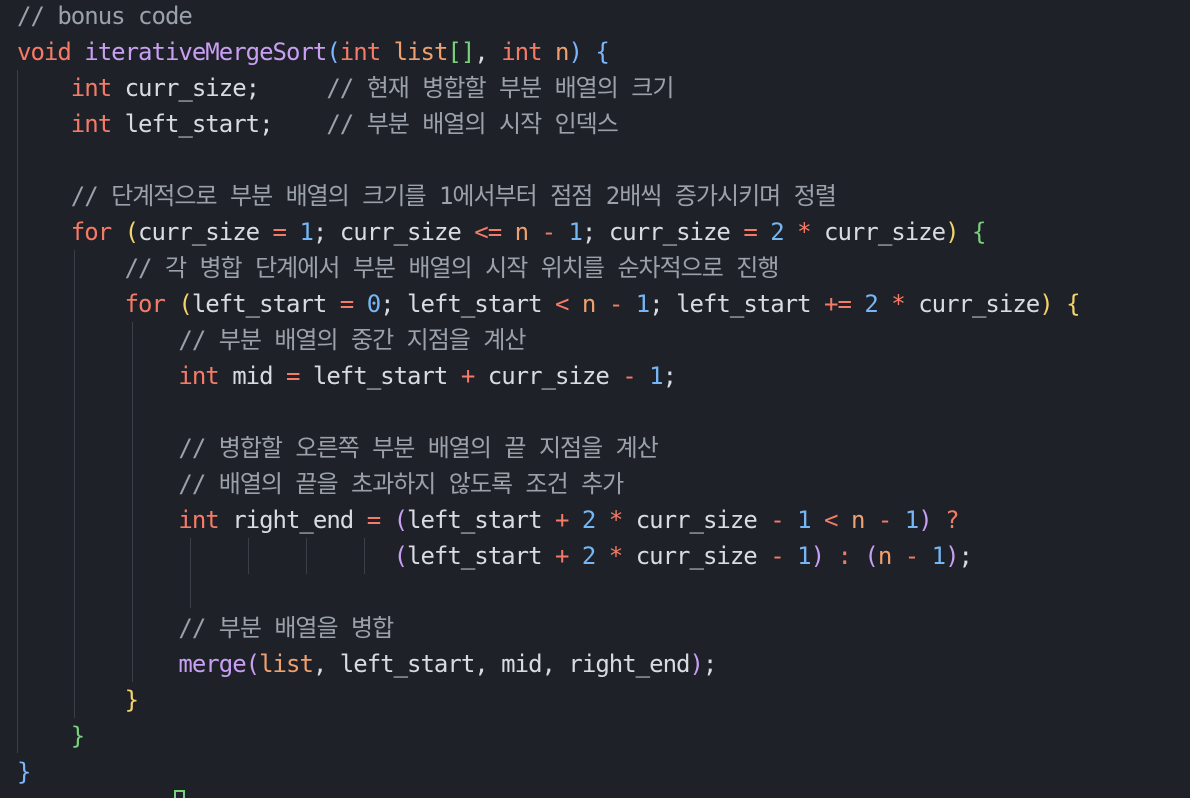 The image size is (1190, 798). I want to click on code-line: int left_start; // 부분 배열의 시작 인덱스, so click(318, 124).